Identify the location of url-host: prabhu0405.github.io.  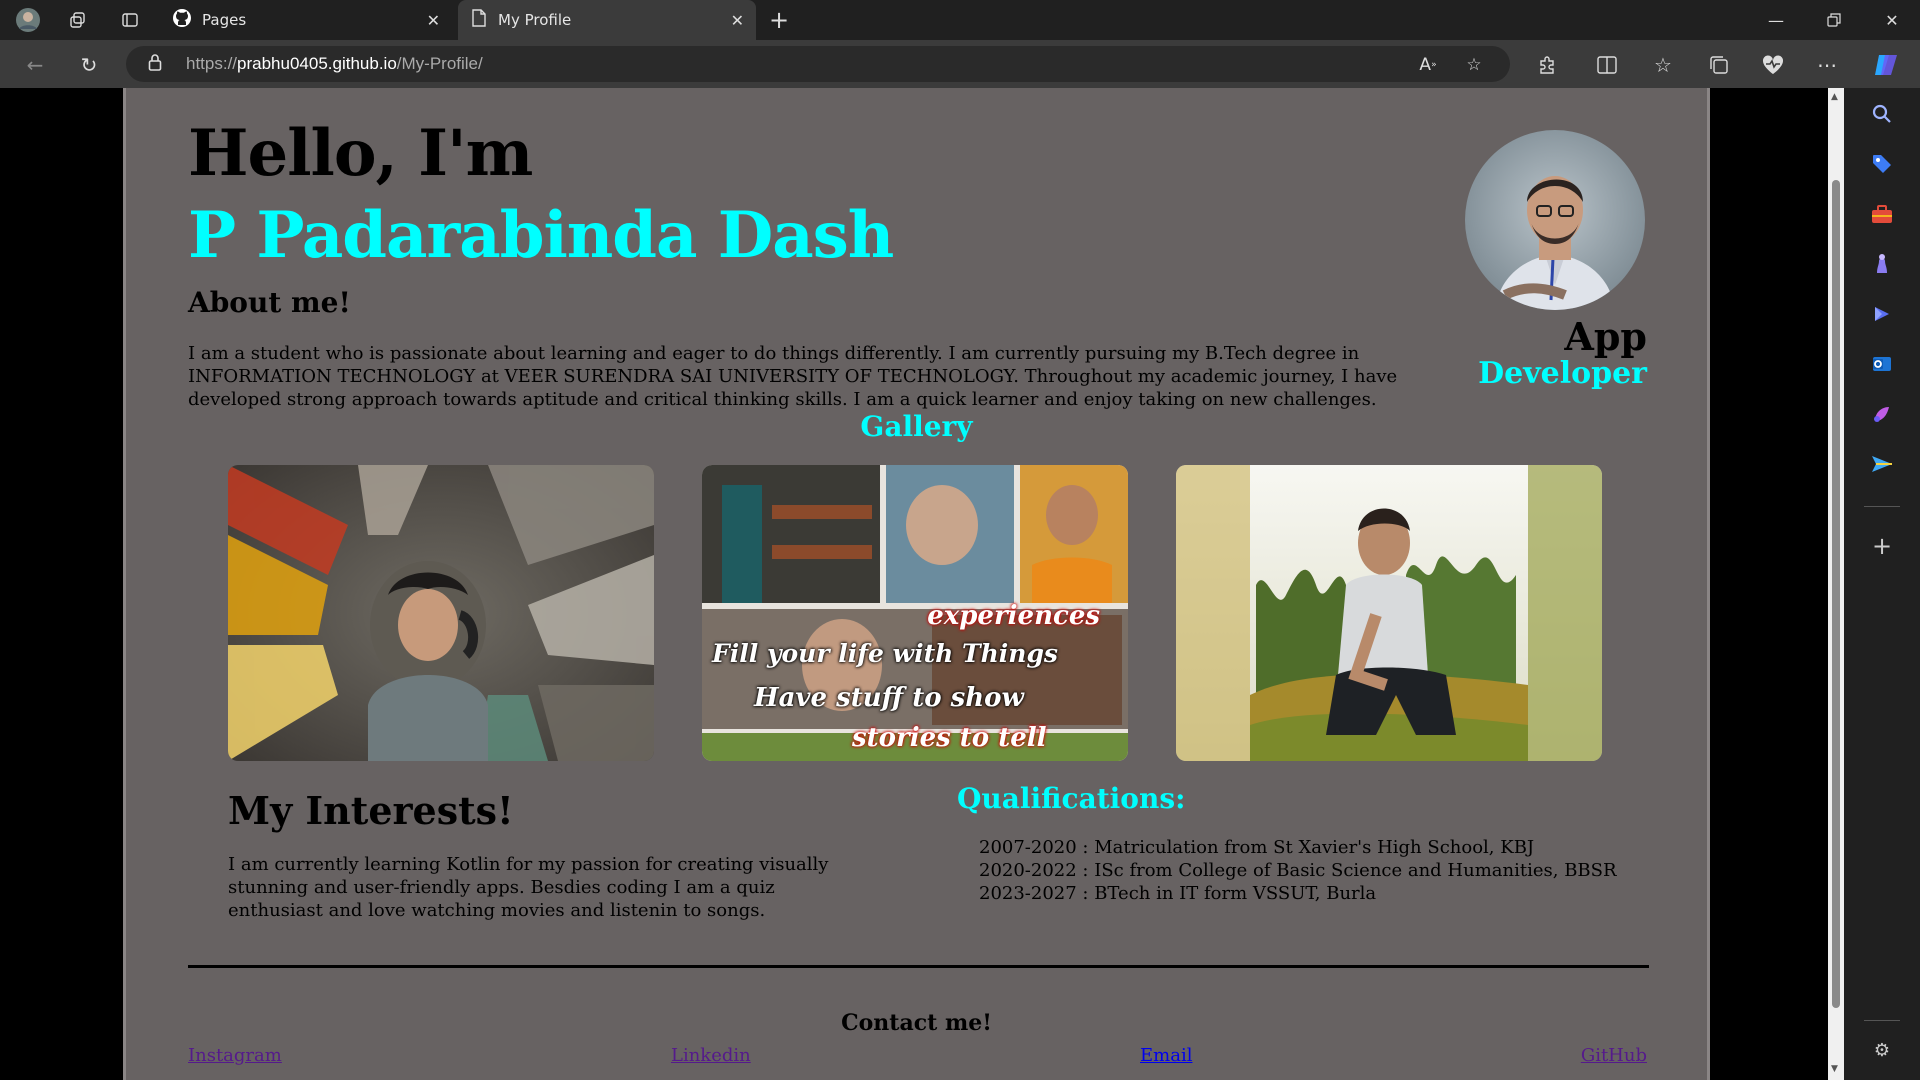
(317, 63).